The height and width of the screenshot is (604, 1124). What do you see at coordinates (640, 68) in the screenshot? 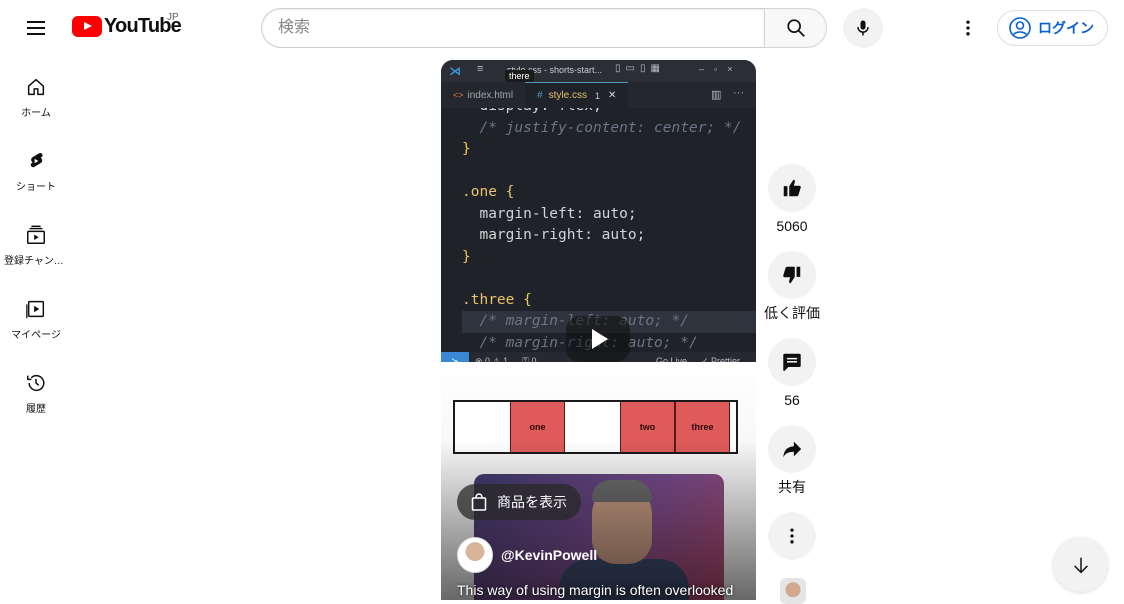
I see `layout-icons: ▯▭▯▦` at bounding box center [640, 68].